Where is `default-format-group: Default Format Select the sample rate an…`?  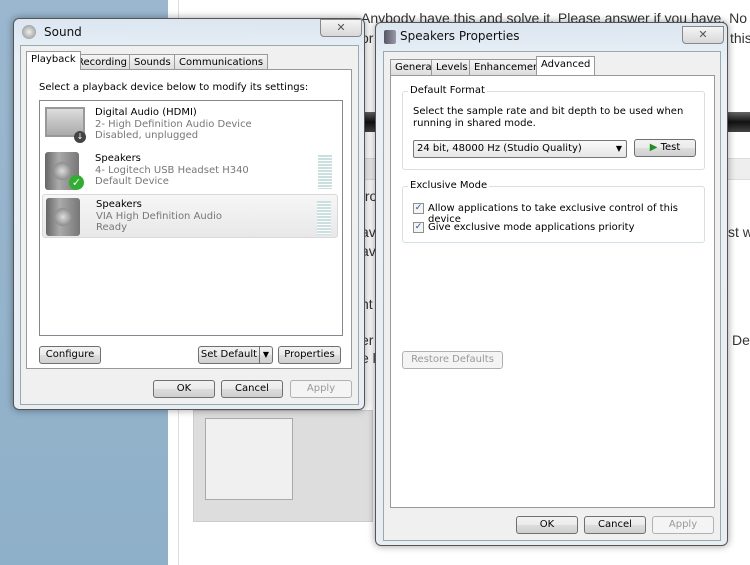 default-format-group: Default Format Select the sample rate an… is located at coordinates (553, 127).